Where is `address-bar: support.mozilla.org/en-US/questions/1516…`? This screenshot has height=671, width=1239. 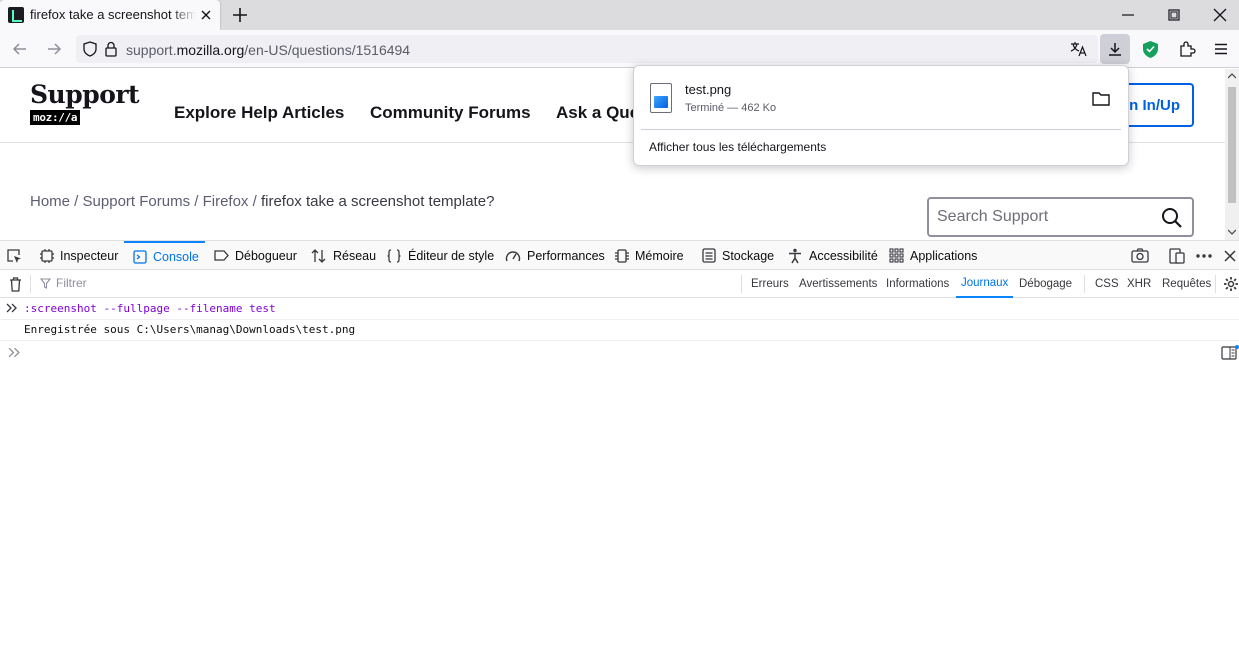
address-bar: support.mozilla.org/en-US/questions/1516… is located at coordinates (587, 49).